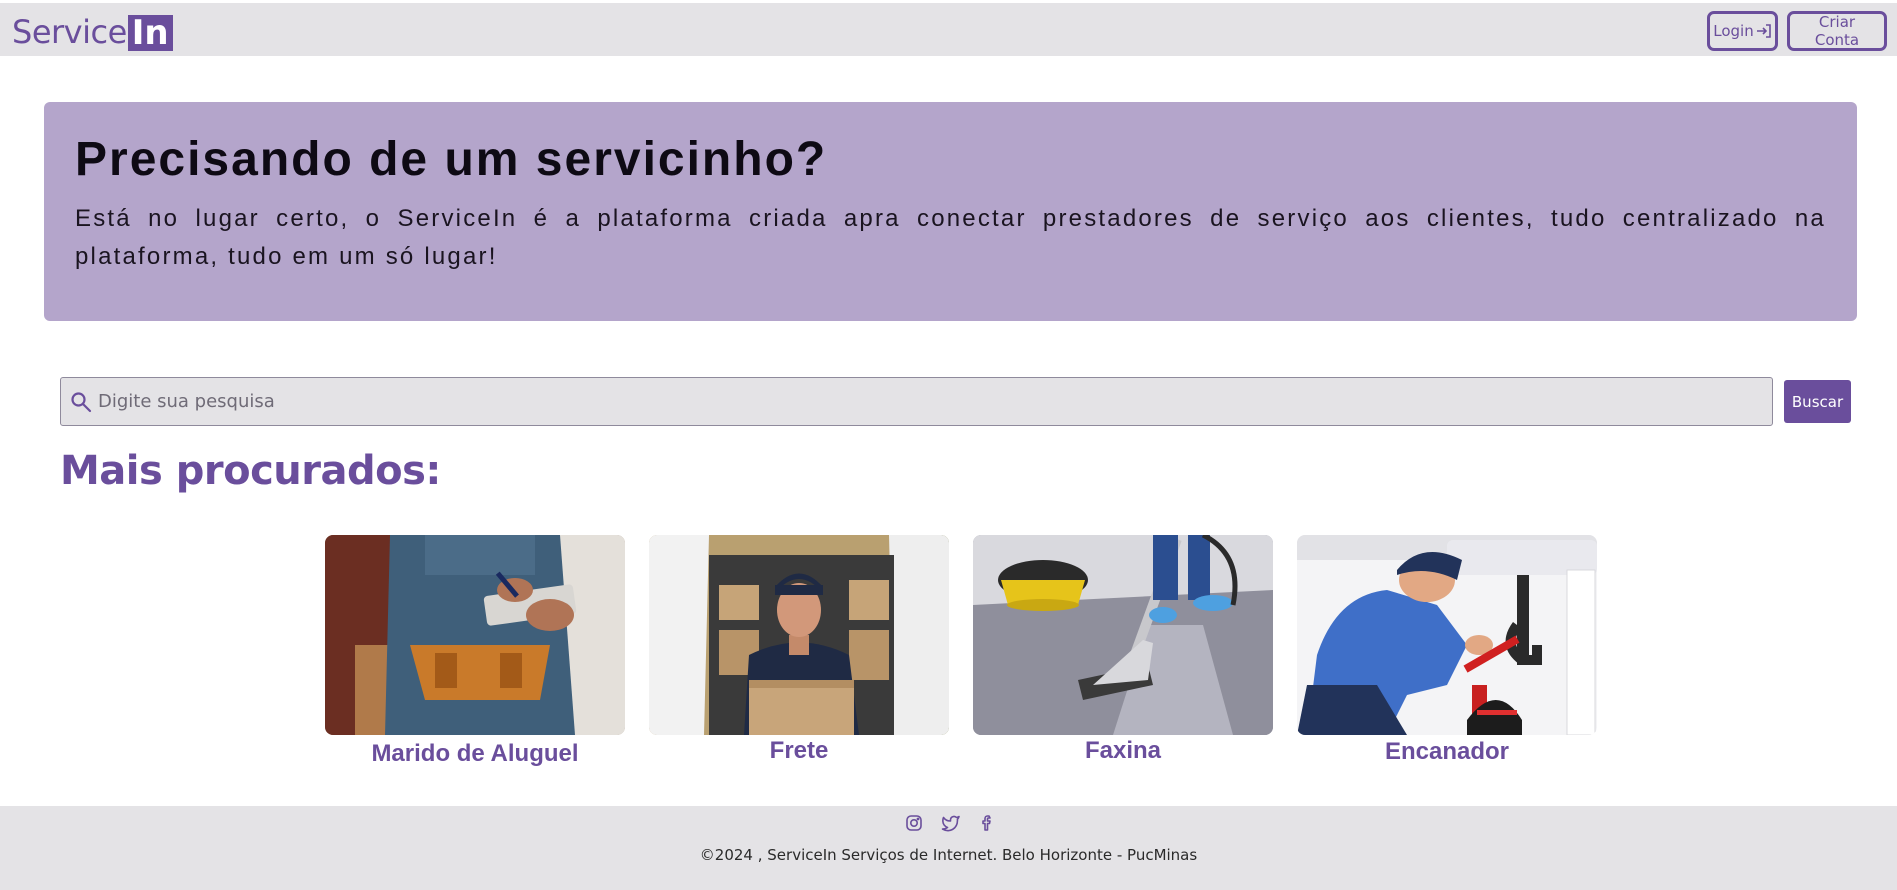 Image resolution: width=1897 pixels, height=890 pixels. Describe the element at coordinates (475, 635) in the screenshot. I see `handyman-photo` at that location.